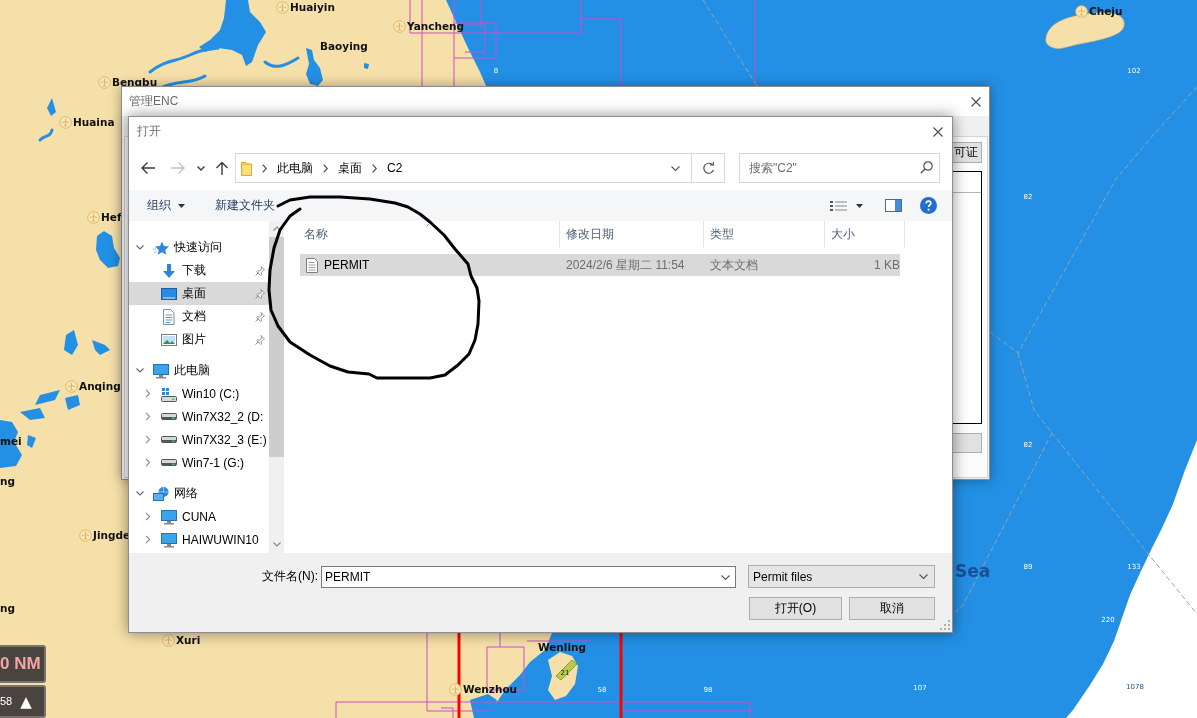  Describe the element at coordinates (395, 168) in the screenshot. I see `breadcrumb: C2` at that location.